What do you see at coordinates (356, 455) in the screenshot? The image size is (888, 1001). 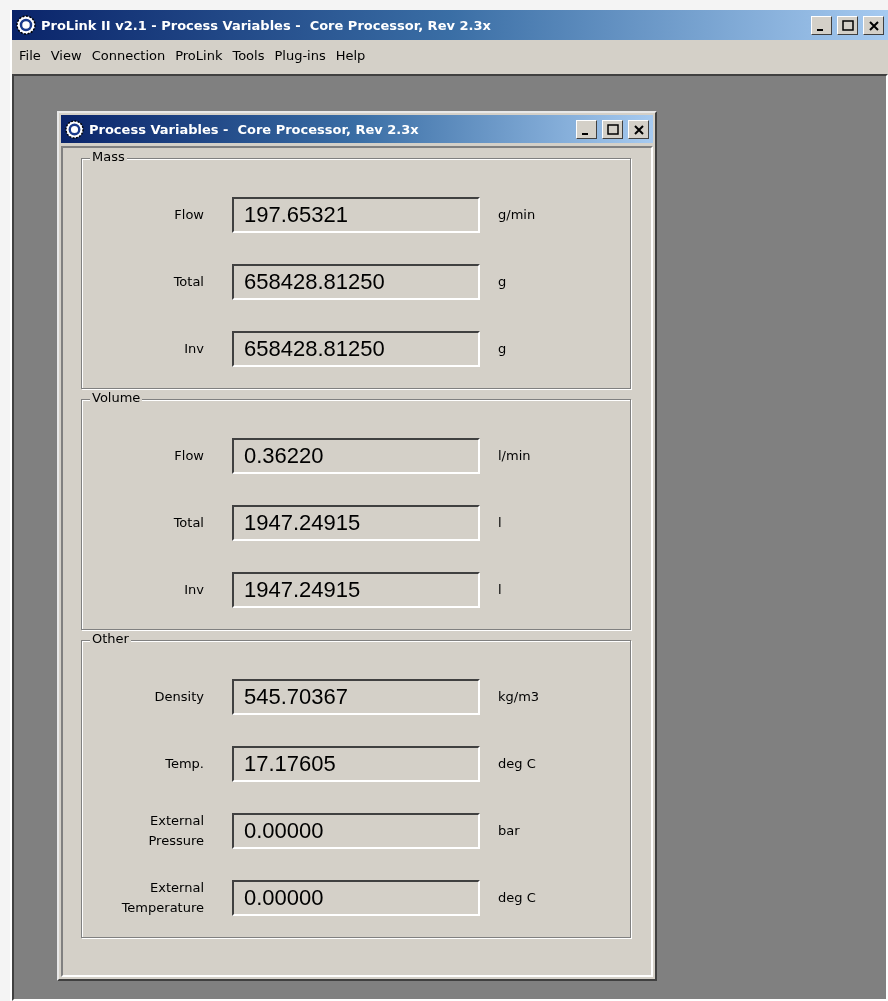 I see `value-field: 0.36220` at bounding box center [356, 455].